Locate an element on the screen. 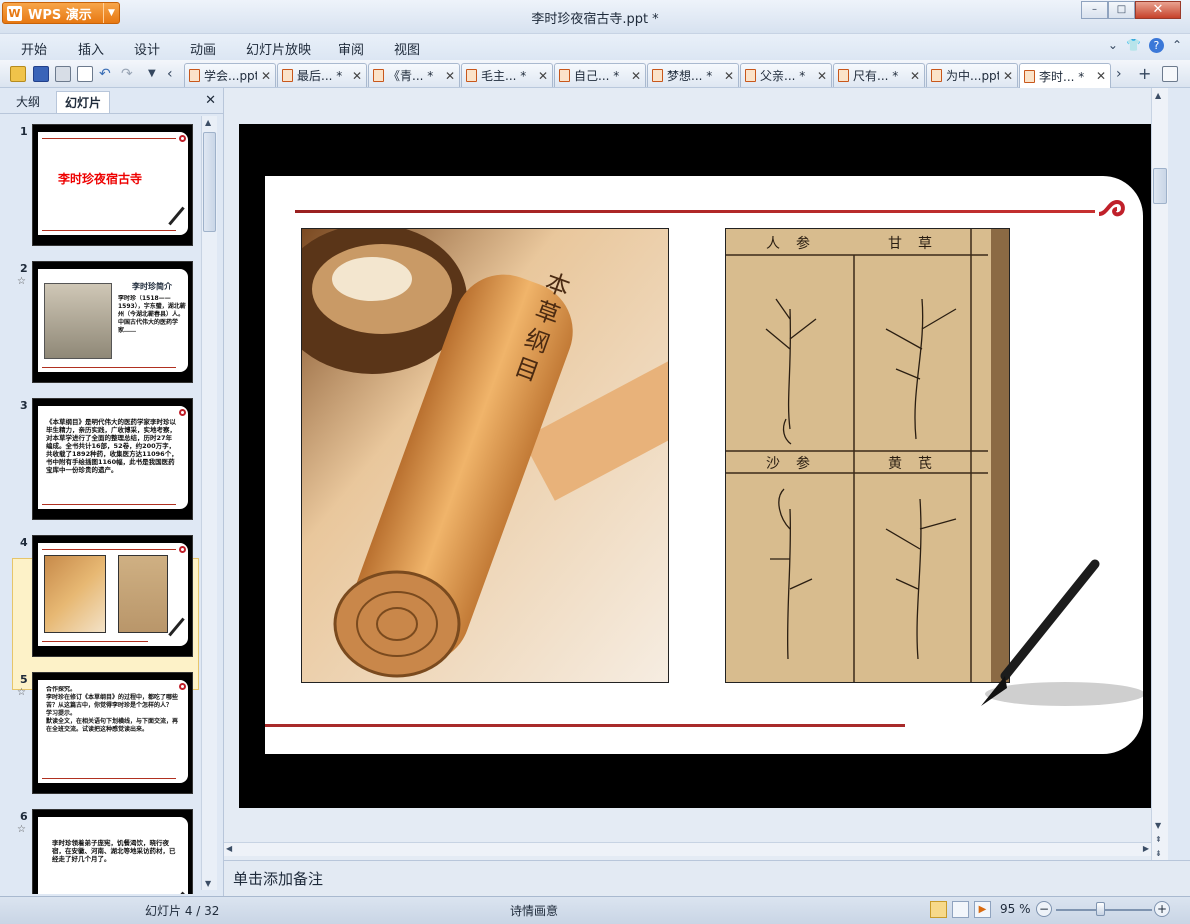 The height and width of the screenshot is (924, 1190). doc-tab: 父亲... * ✕ is located at coordinates (786, 75).